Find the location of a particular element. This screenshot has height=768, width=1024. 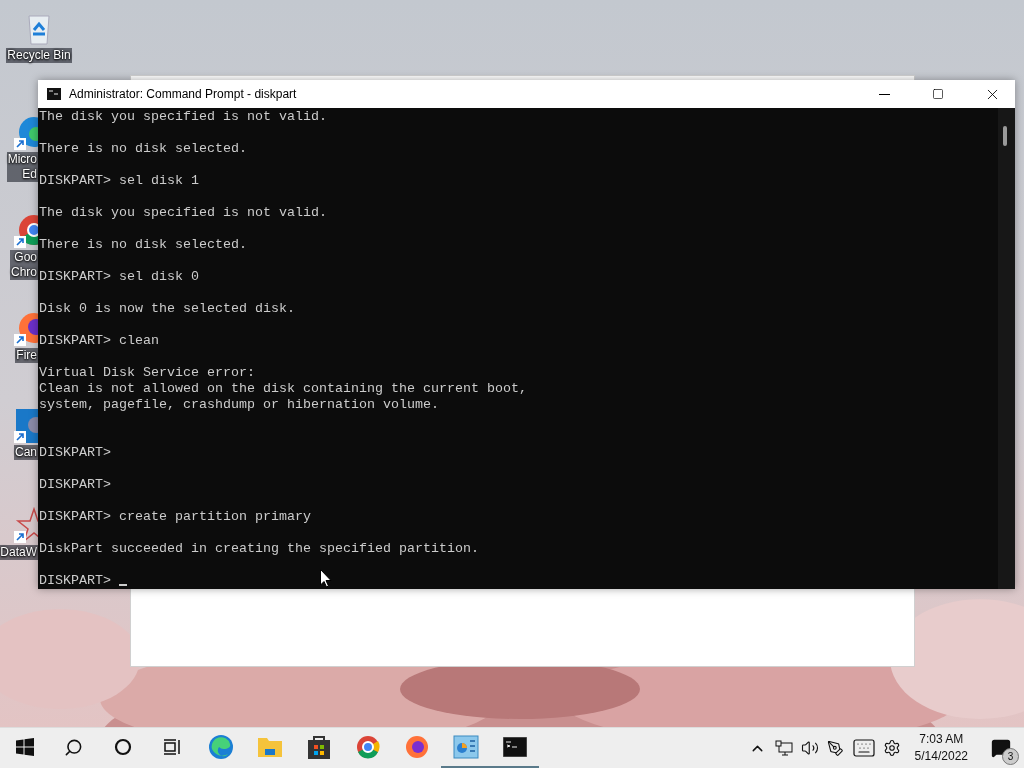

clock: 7:03 AM 5/14/2022 is located at coordinates (941, 748).